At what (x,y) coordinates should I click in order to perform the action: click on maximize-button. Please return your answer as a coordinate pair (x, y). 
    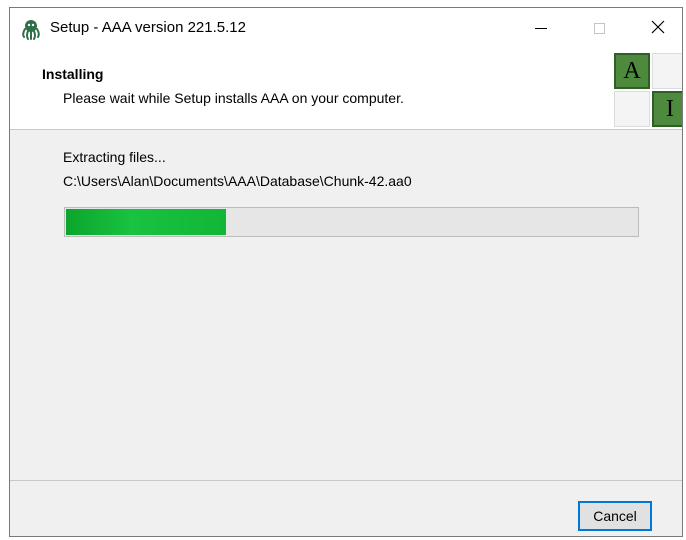
    Looking at the image, I should click on (599, 28).